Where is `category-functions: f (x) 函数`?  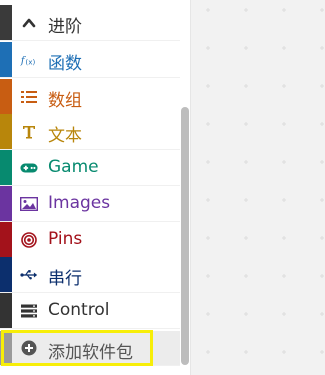 category-functions: f (x) 函数 is located at coordinates (90, 60).